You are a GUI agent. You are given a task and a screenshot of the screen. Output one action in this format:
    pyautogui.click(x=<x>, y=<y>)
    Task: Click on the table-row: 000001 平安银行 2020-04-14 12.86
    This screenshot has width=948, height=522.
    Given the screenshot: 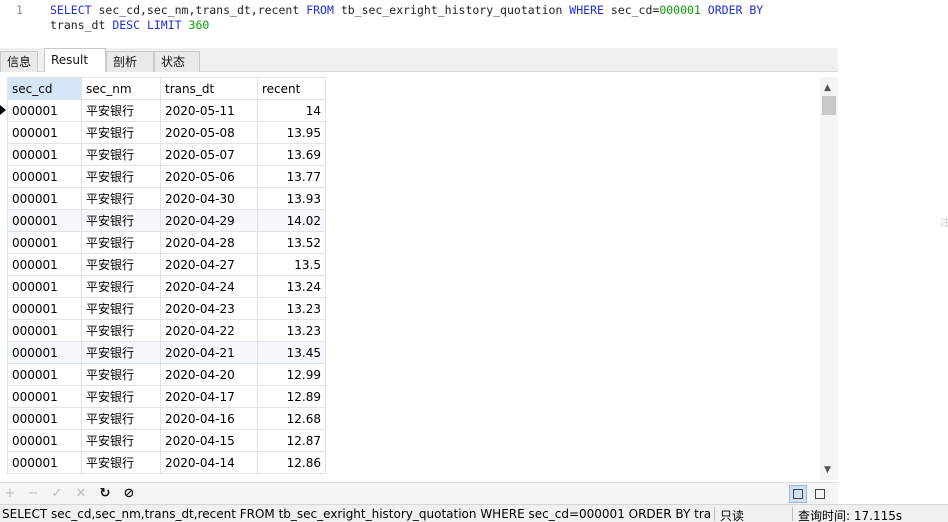 What is the action you would take?
    pyautogui.click(x=166, y=462)
    